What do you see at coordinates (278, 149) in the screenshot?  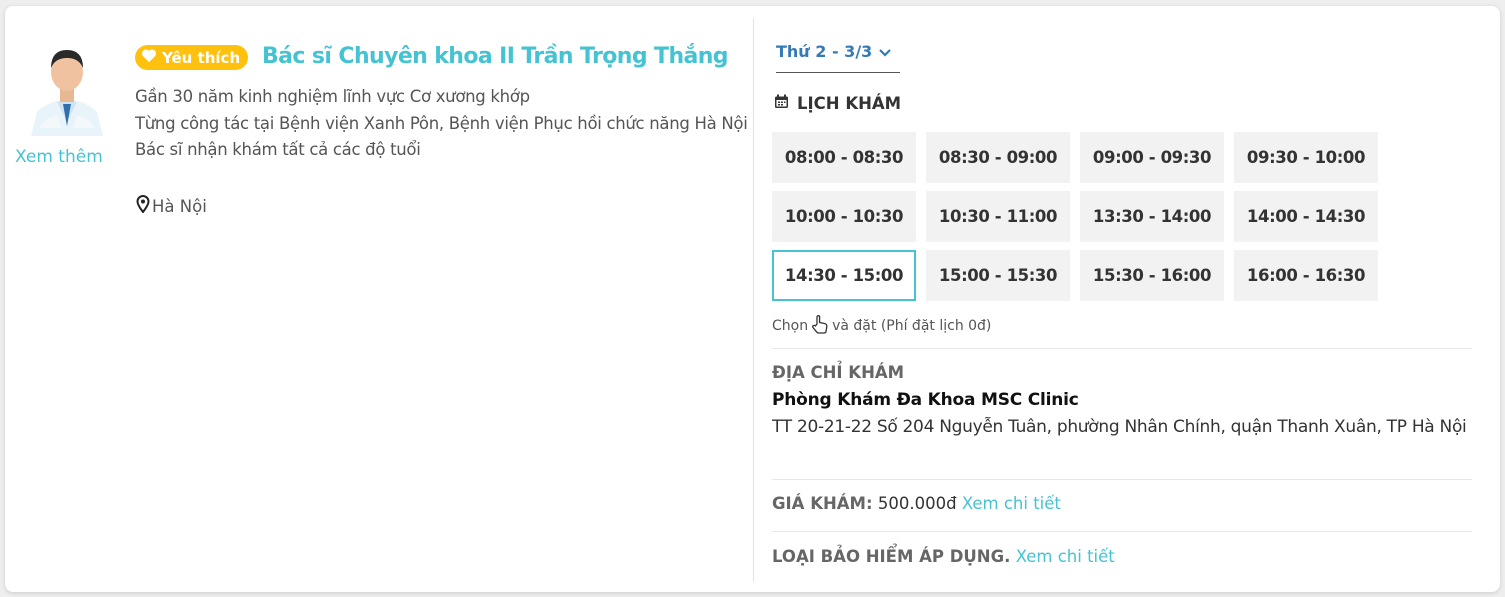 I see `description-line: Bác sĩ nhận khám tất cả các độ tuổi` at bounding box center [278, 149].